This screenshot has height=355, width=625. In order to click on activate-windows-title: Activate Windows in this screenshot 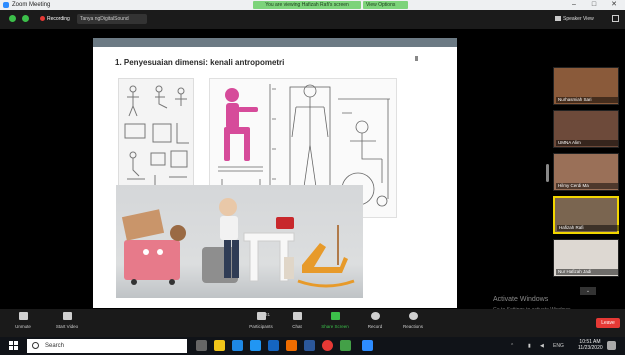, I will do `click(521, 299)`.